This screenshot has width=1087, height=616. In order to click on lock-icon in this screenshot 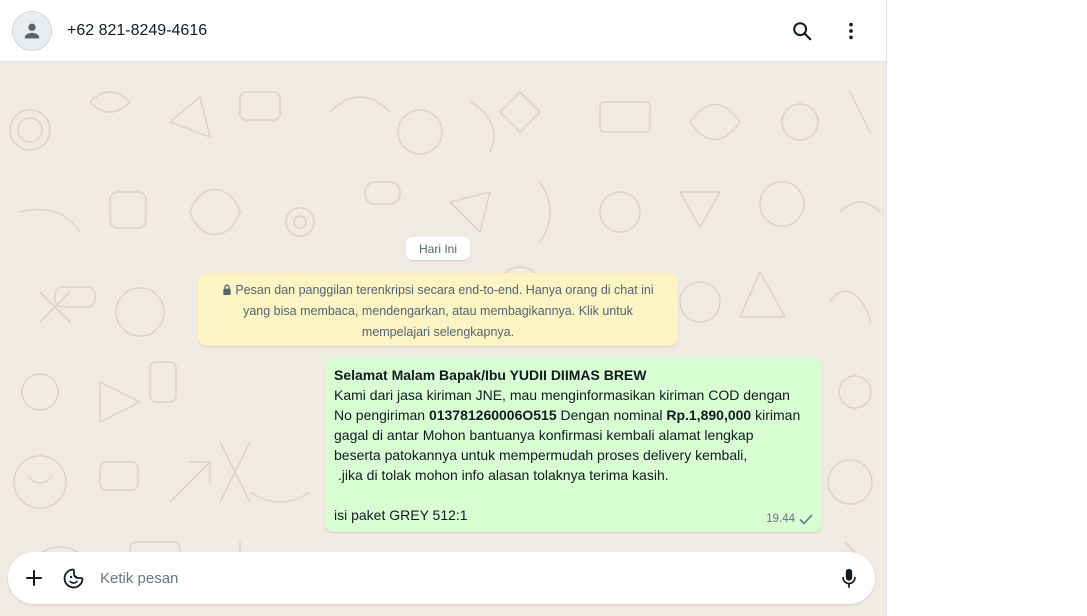, I will do `click(227, 289)`.